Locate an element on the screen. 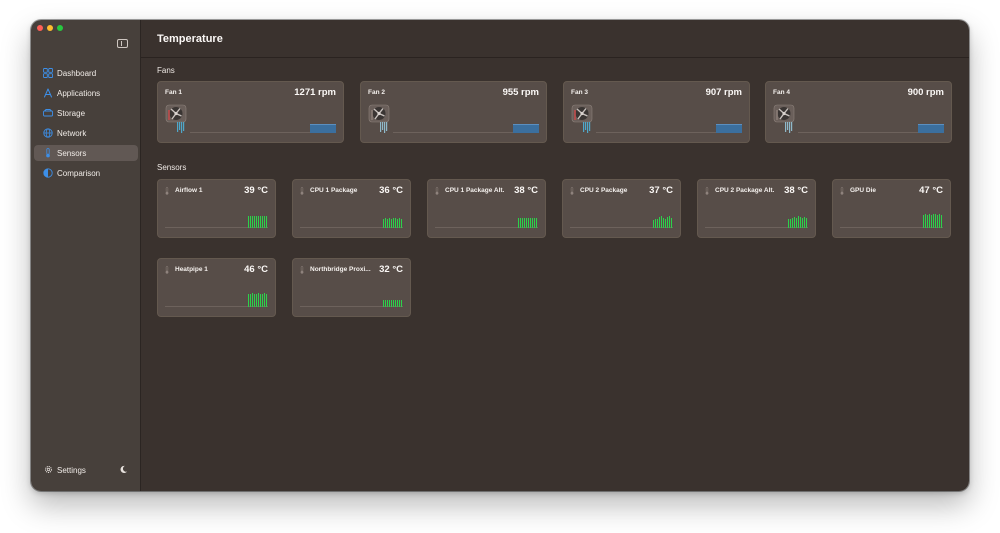  sidebar-item-label: Network is located at coordinates (72, 133).